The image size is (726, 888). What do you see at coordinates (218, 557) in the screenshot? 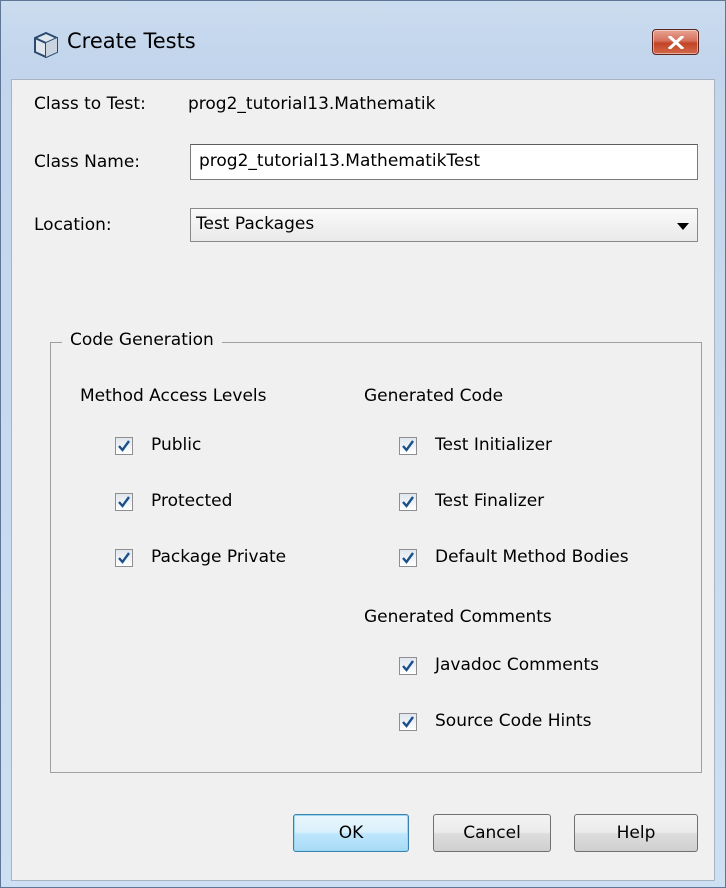
I see `package-private-label: Package Private` at bounding box center [218, 557].